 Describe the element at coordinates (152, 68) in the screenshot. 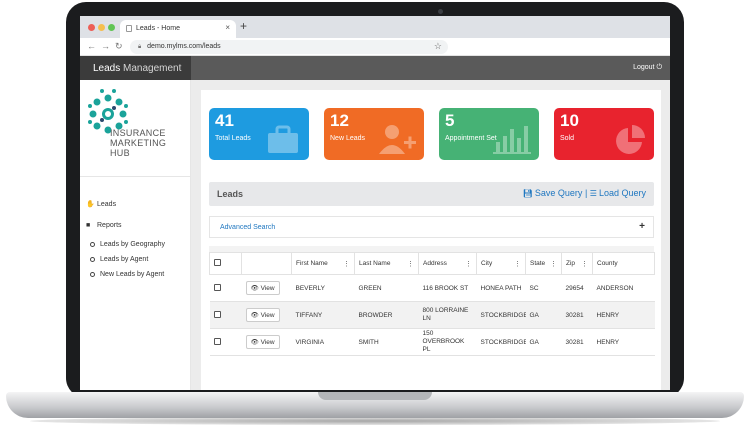

I see `brand-light: Management` at that location.